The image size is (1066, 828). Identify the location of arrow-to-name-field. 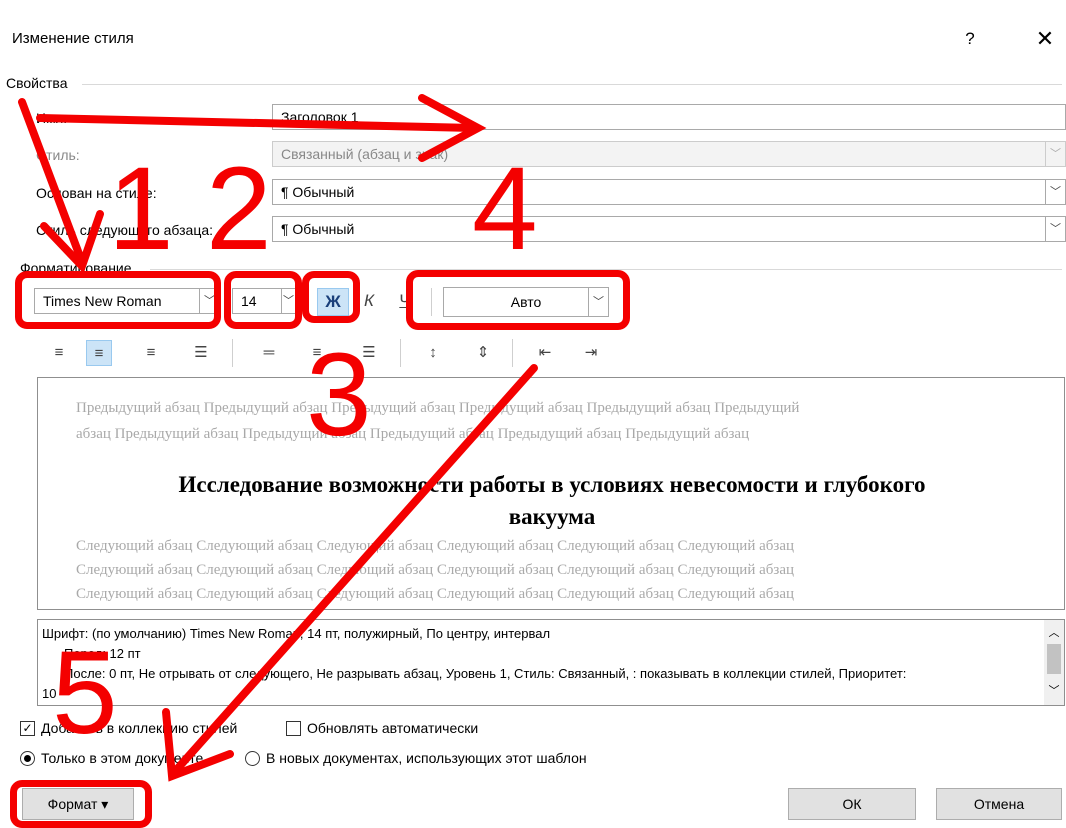
(257, 123).